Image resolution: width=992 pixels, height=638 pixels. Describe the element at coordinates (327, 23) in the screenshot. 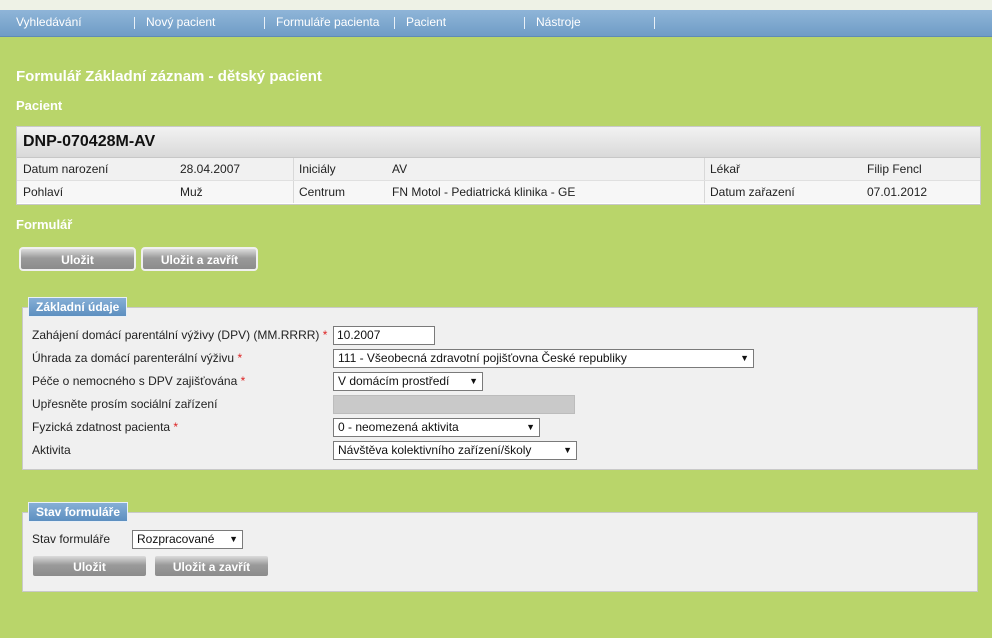

I see `nav-patient-forms: Formuláře pacienta` at that location.